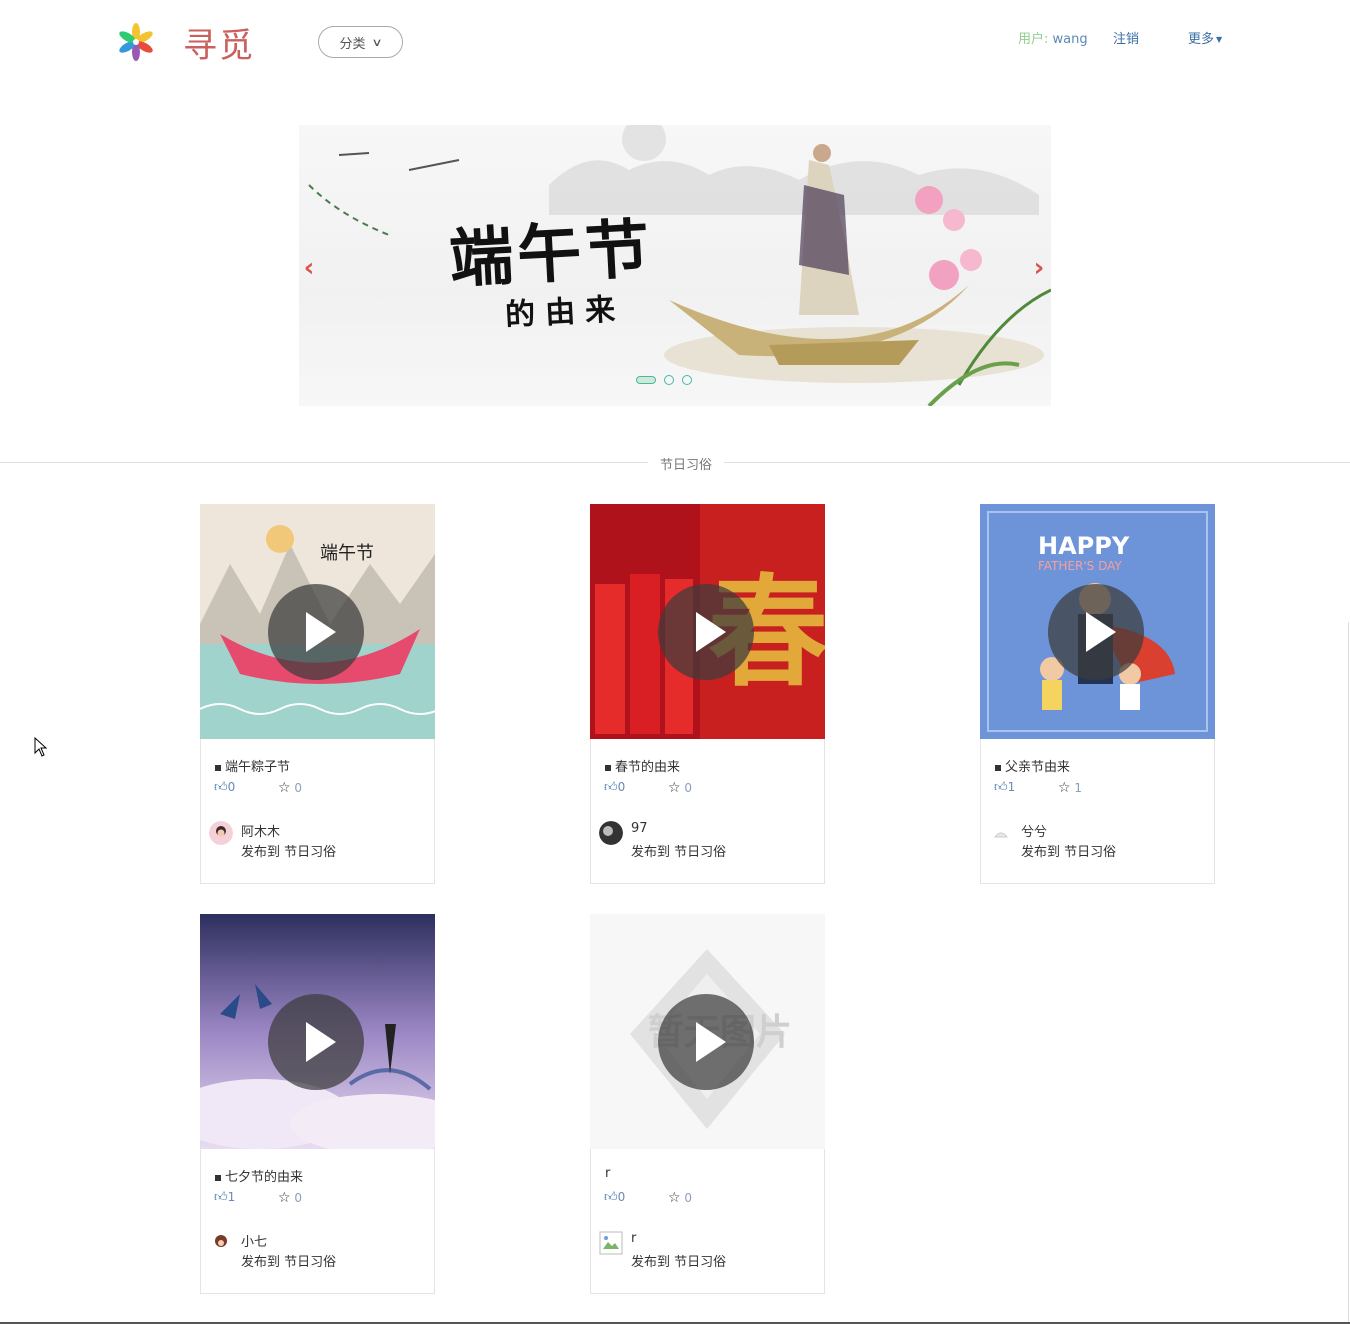  What do you see at coordinates (352, 44) in the screenshot?
I see `category-label: 分类` at bounding box center [352, 44].